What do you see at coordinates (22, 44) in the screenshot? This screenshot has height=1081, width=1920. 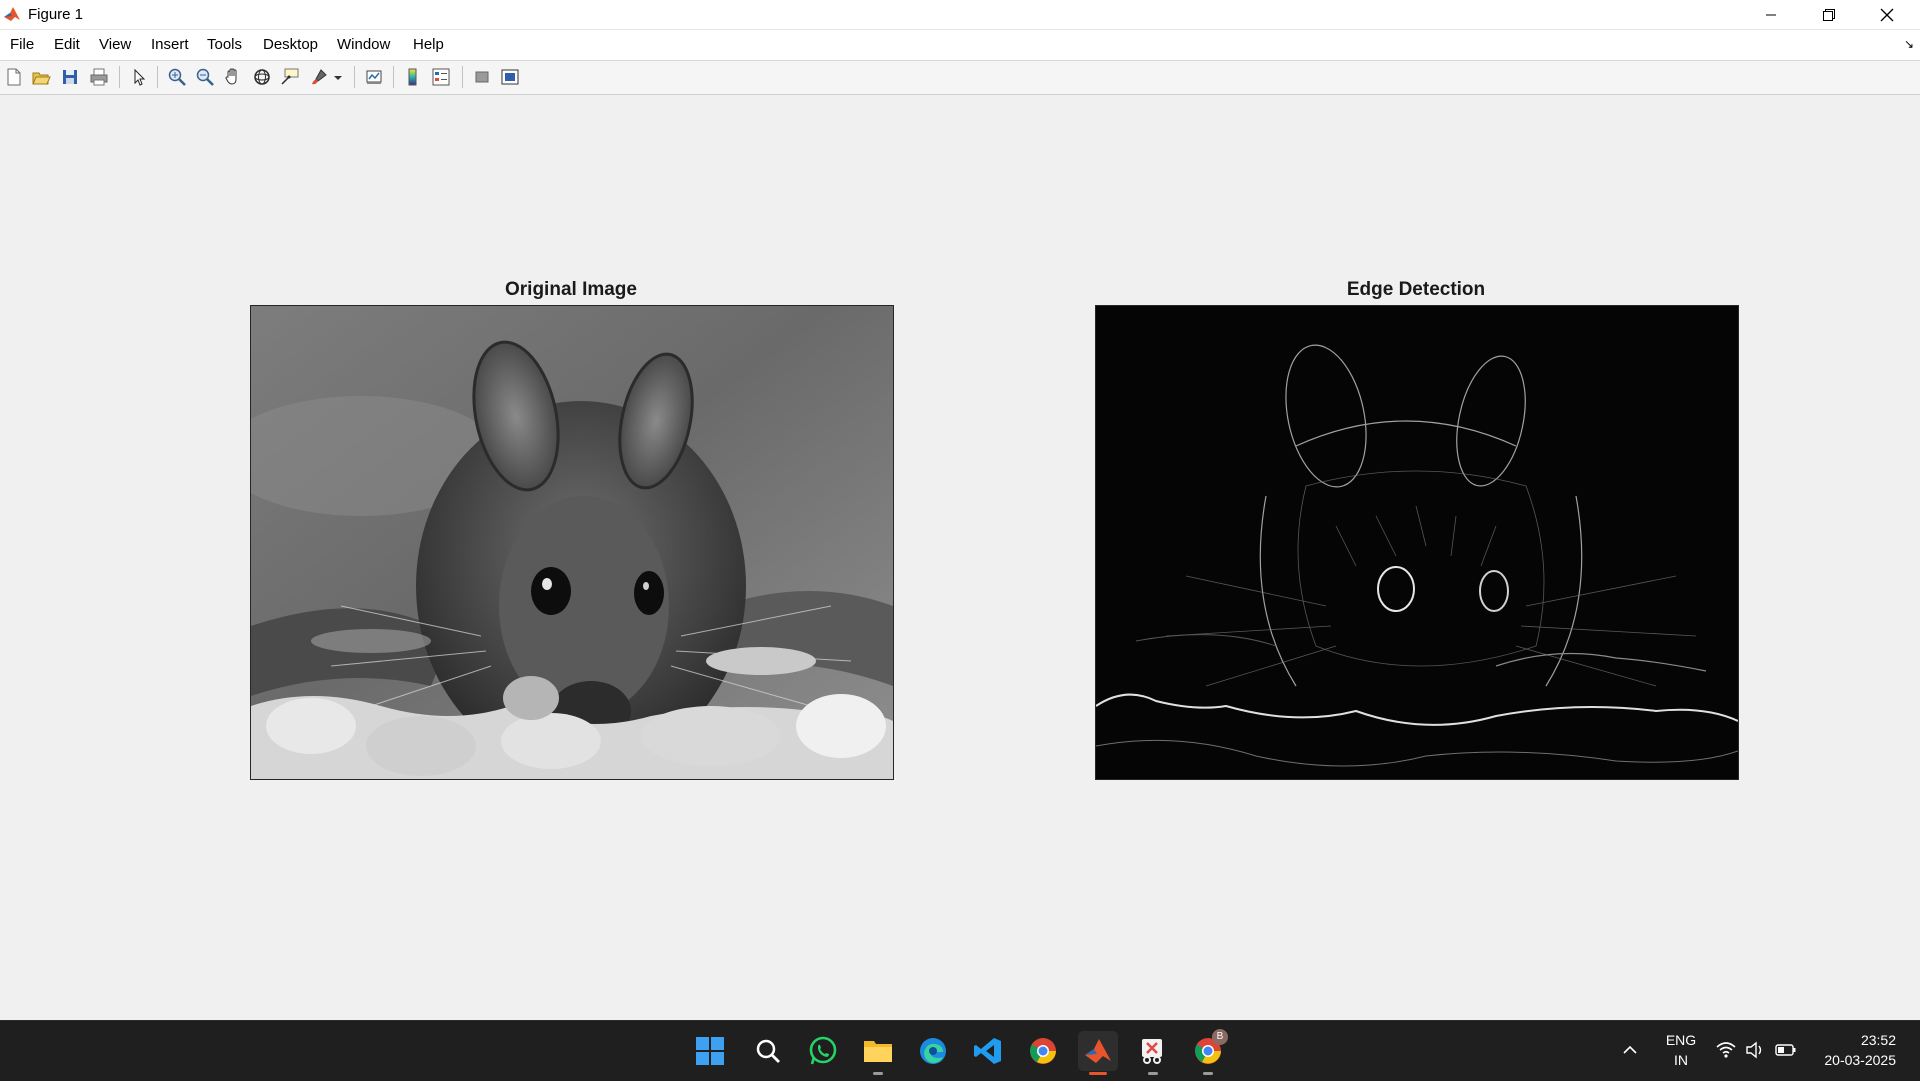 I see `menu-file: File` at bounding box center [22, 44].